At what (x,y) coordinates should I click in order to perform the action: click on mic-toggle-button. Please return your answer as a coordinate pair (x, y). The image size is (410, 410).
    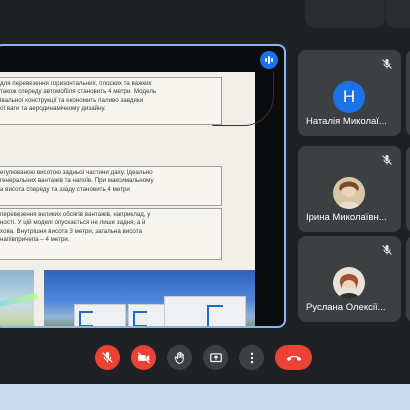
    Looking at the image, I should click on (107, 357).